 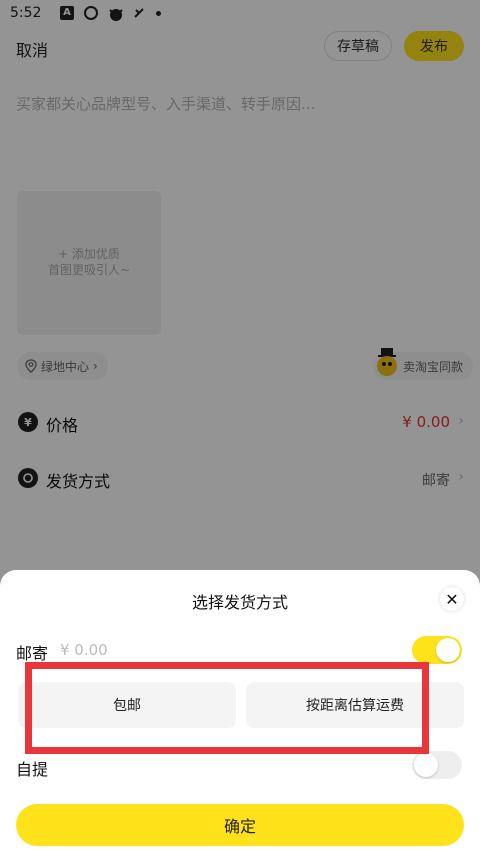 What do you see at coordinates (32, 653) in the screenshot?
I see `mail-label: 邮寄` at bounding box center [32, 653].